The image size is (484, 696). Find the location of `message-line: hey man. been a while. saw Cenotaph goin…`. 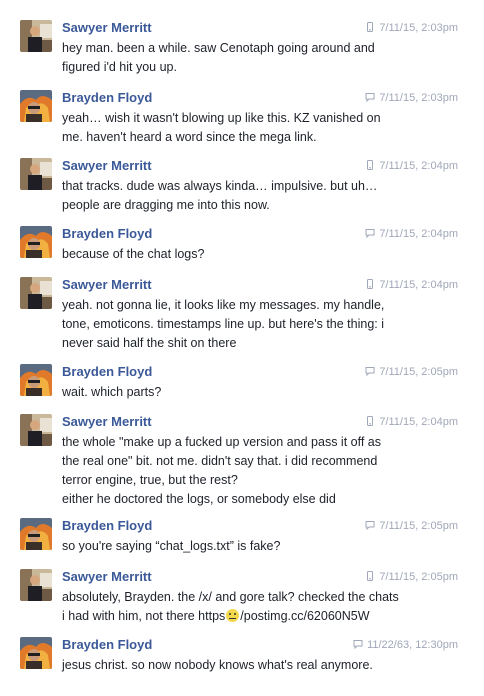

message-line: hey man. been a while. saw Cenotaph goin… is located at coordinates (218, 48).